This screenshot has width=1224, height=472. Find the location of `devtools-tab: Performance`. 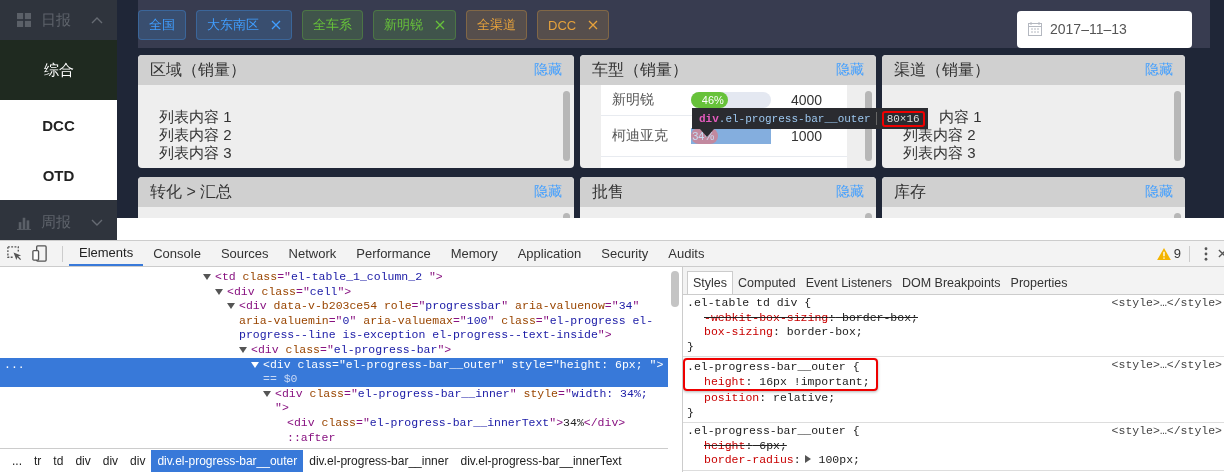

devtools-tab: Performance is located at coordinates (393, 253).